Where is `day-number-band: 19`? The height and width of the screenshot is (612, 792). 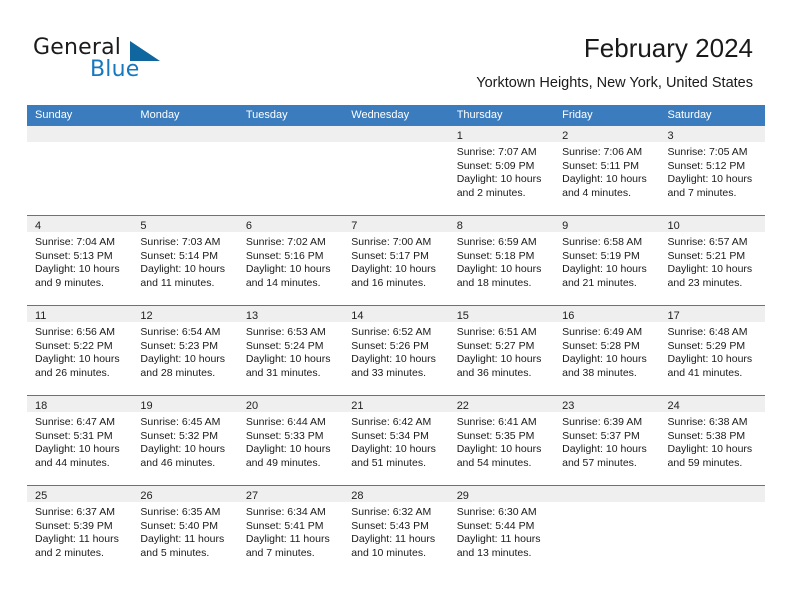 day-number-band: 19 is located at coordinates (185, 404).